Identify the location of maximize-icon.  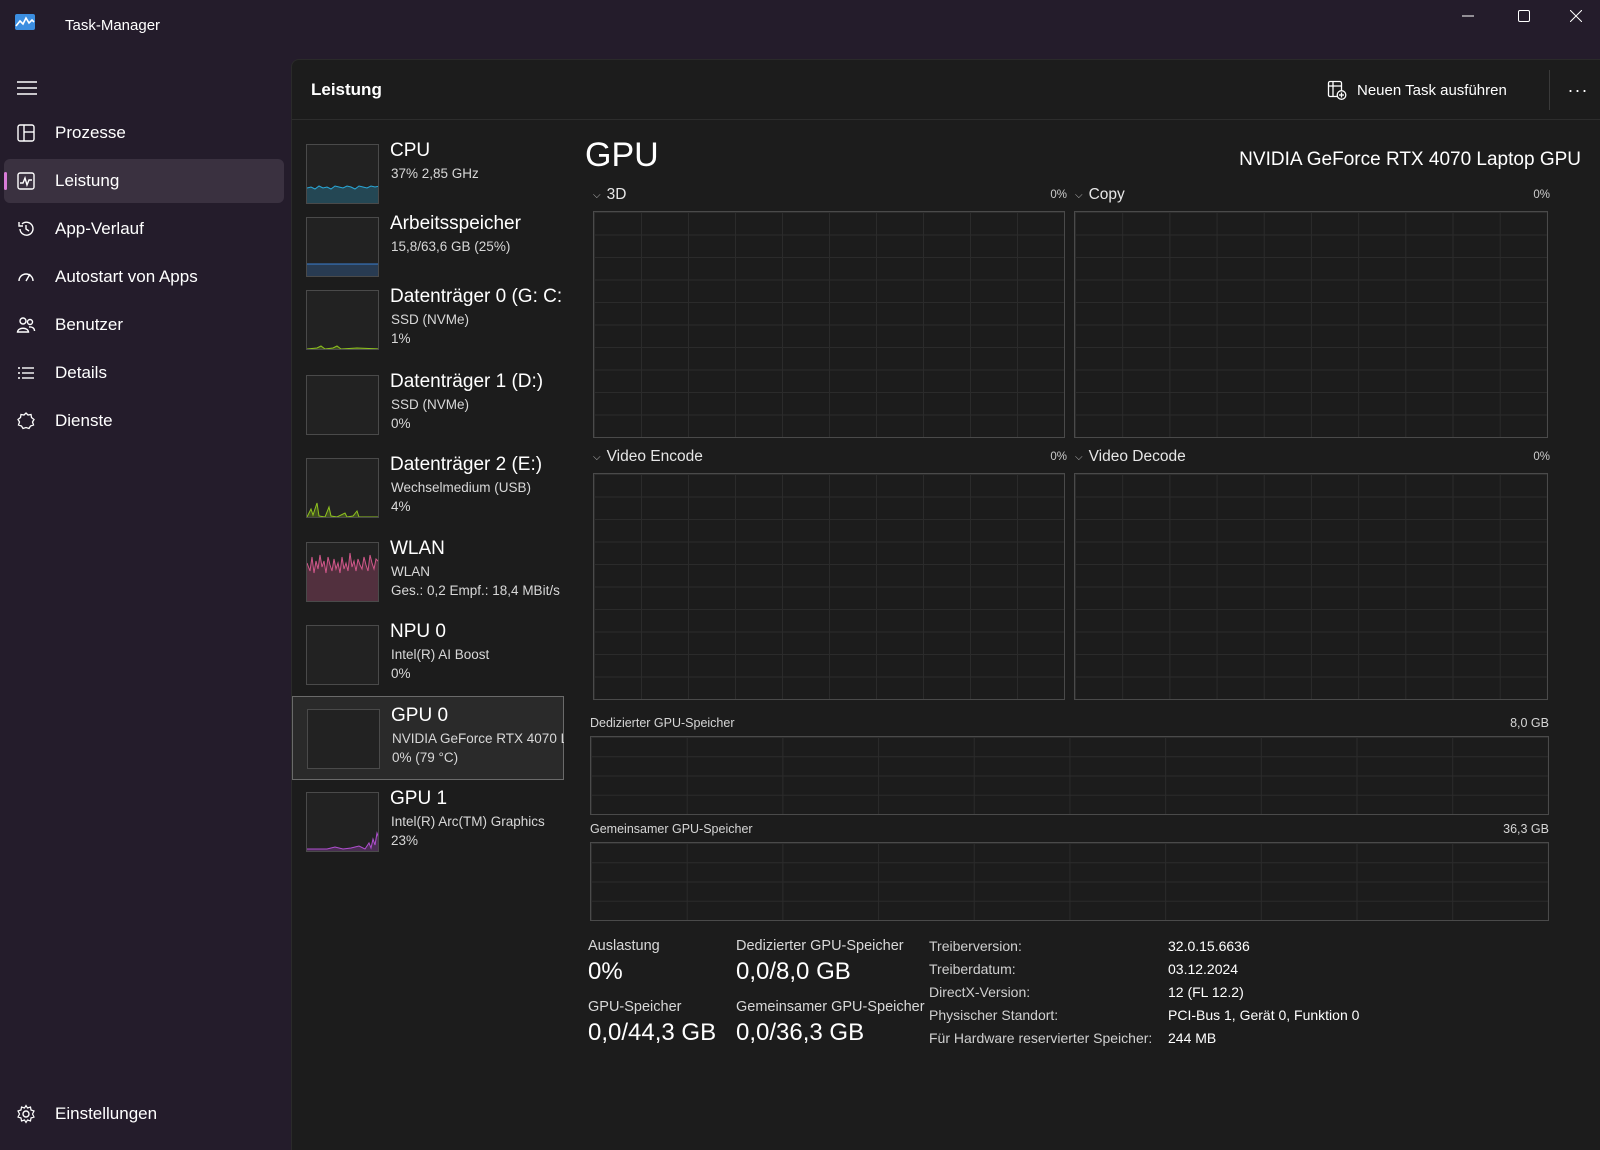
(1524, 16).